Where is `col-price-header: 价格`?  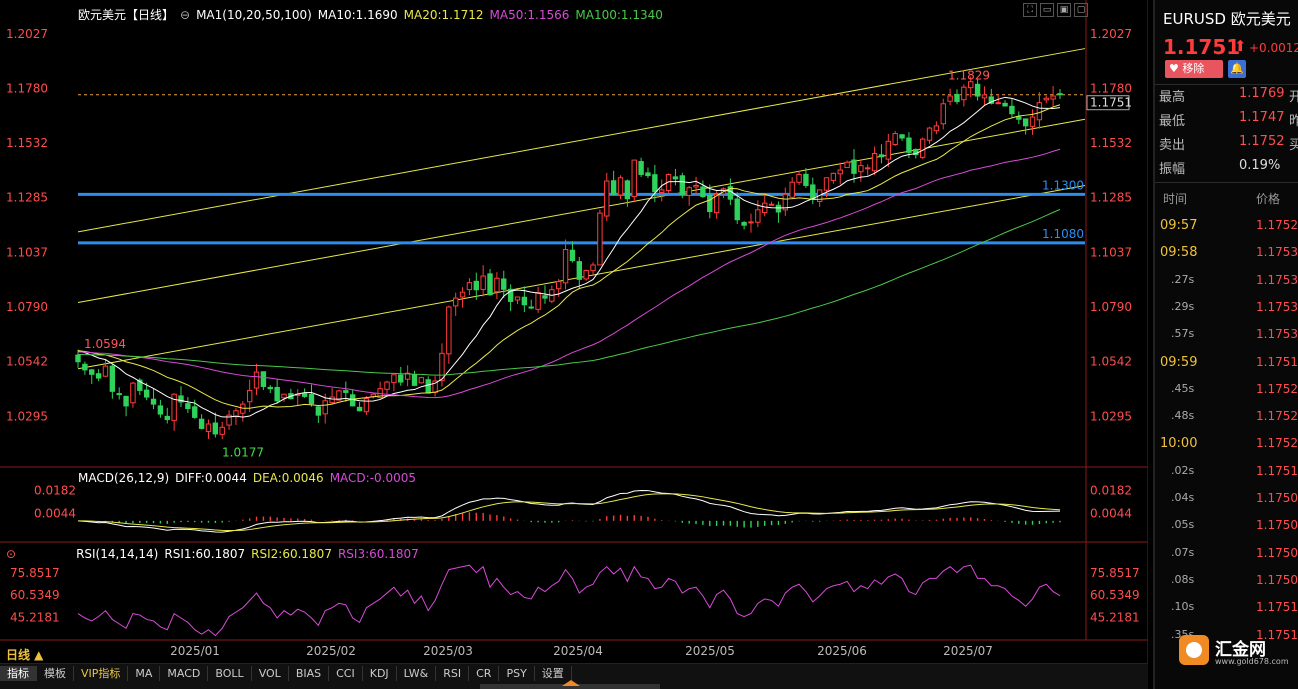 col-price-header: 价格 is located at coordinates (1268, 199).